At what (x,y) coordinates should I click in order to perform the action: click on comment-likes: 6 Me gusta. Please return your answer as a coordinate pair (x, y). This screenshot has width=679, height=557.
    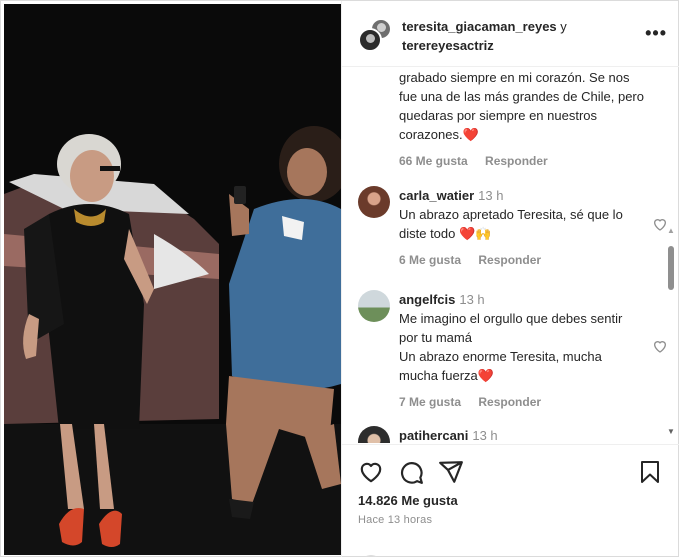
    Looking at the image, I should click on (430, 260).